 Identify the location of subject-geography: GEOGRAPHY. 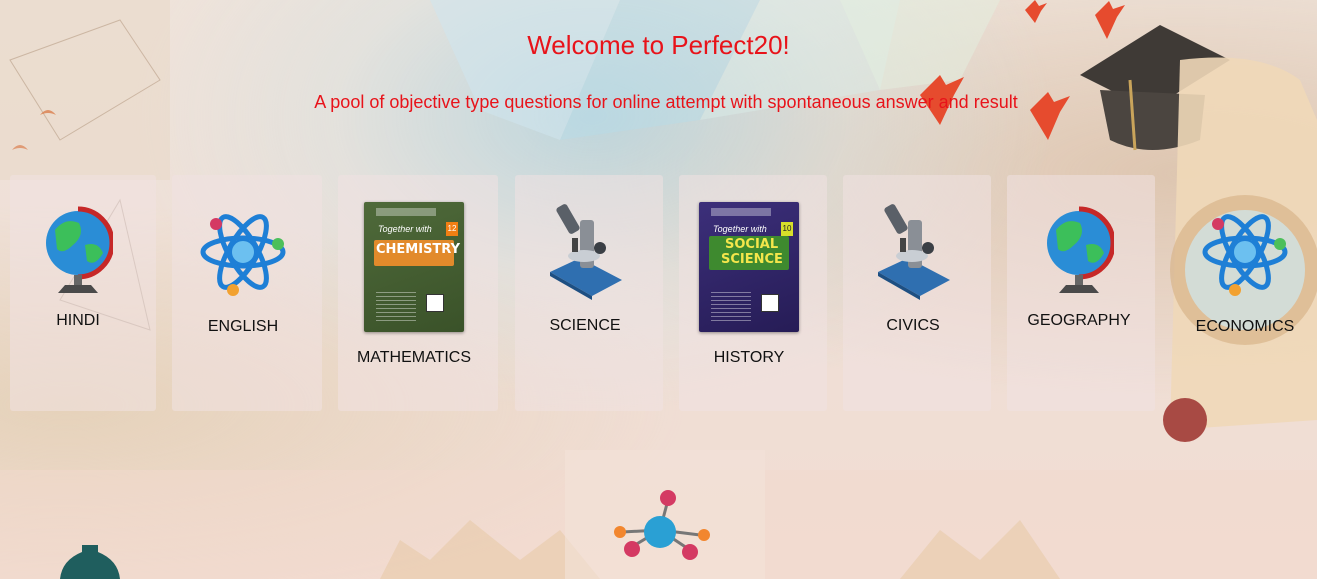
(1079, 267).